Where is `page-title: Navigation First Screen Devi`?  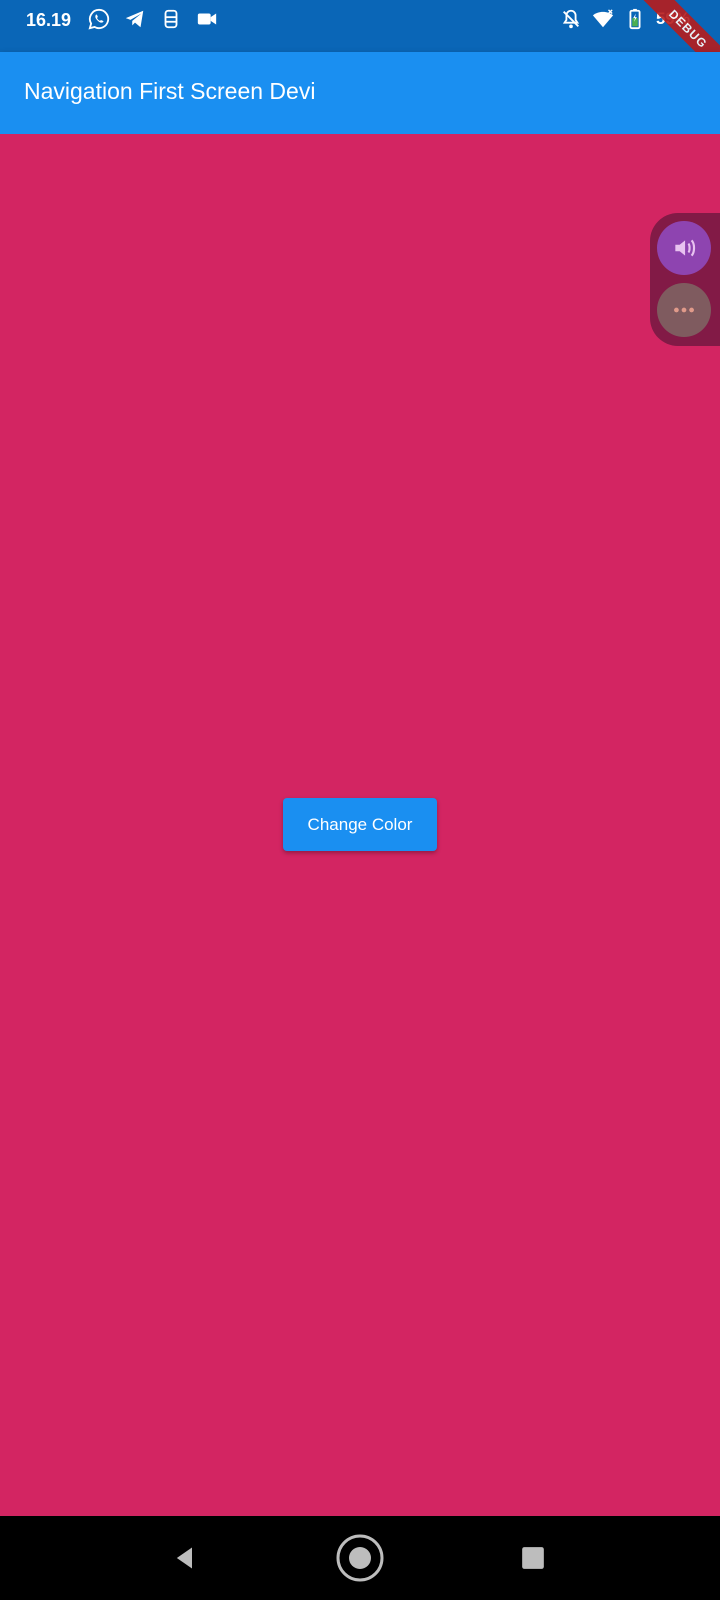
page-title: Navigation First Screen Devi is located at coordinates (170, 91).